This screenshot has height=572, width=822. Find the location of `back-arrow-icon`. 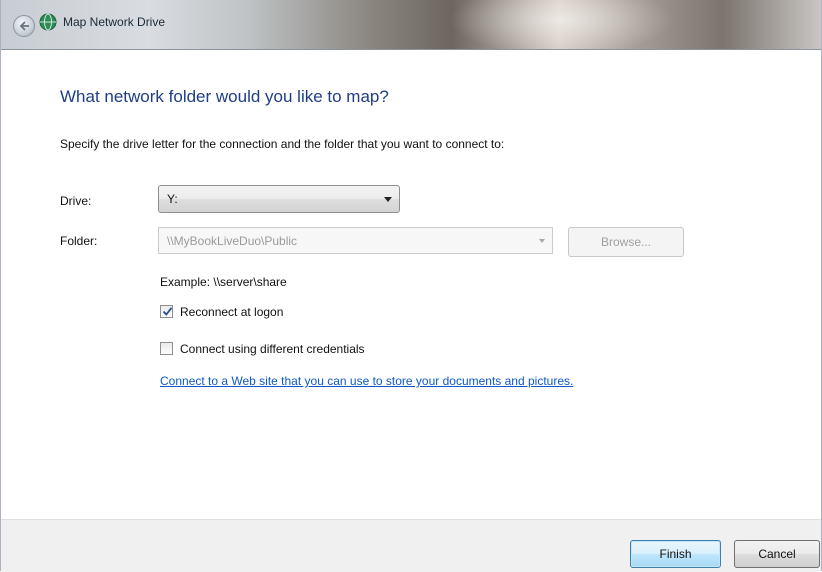

back-arrow-icon is located at coordinates (24, 26).